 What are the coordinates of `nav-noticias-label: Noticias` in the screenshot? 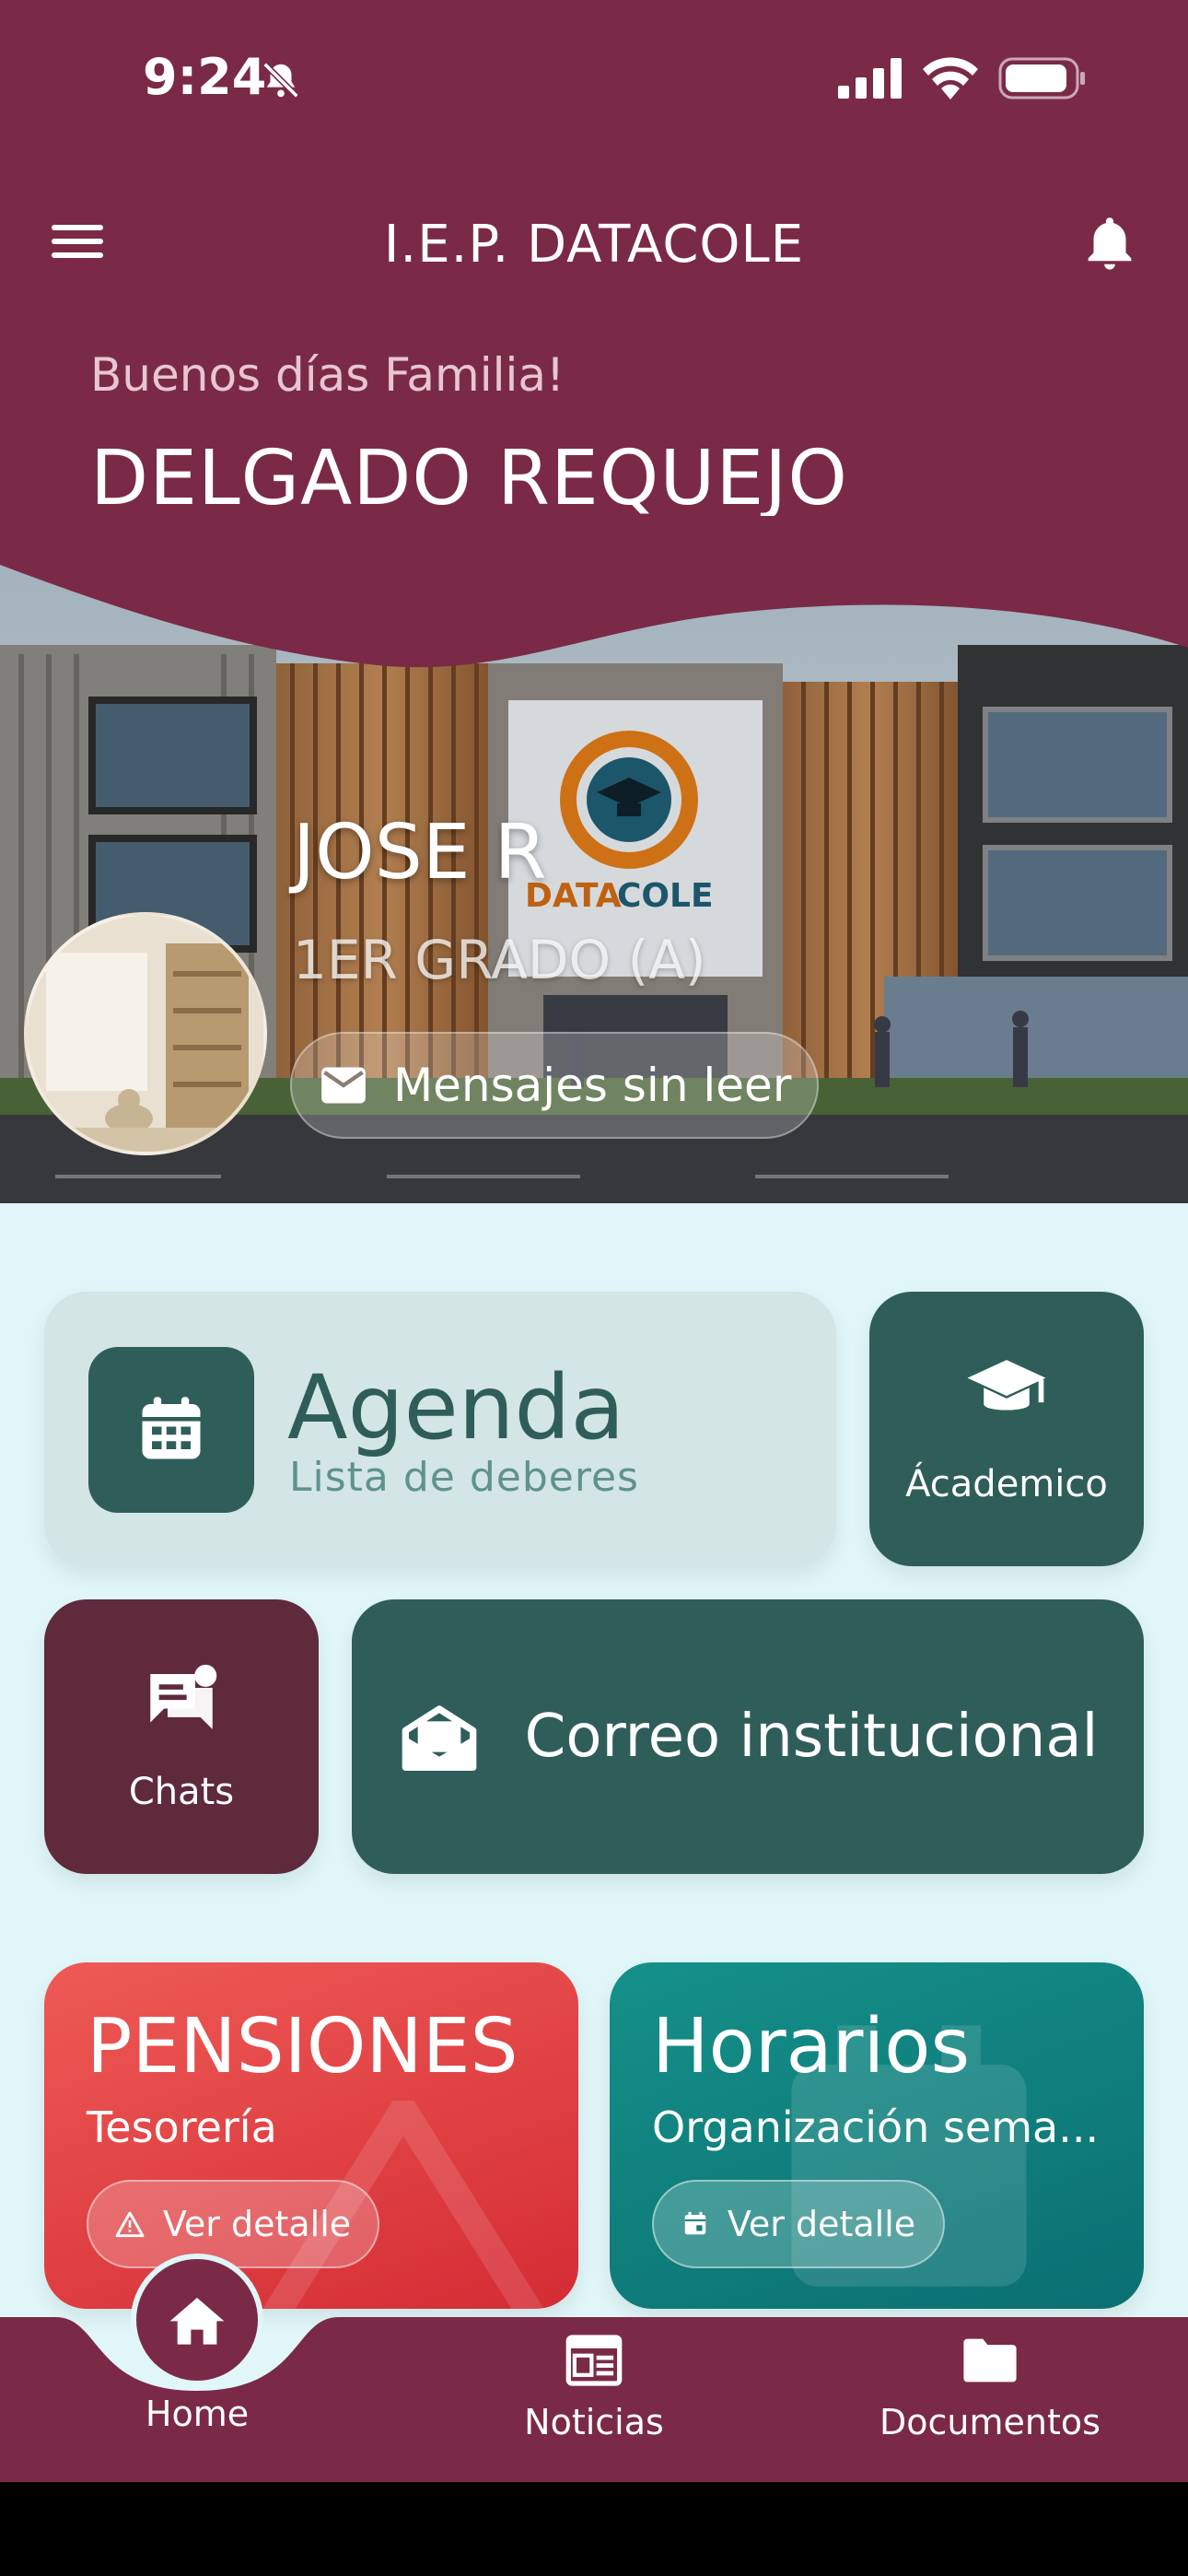 It's located at (594, 2422).